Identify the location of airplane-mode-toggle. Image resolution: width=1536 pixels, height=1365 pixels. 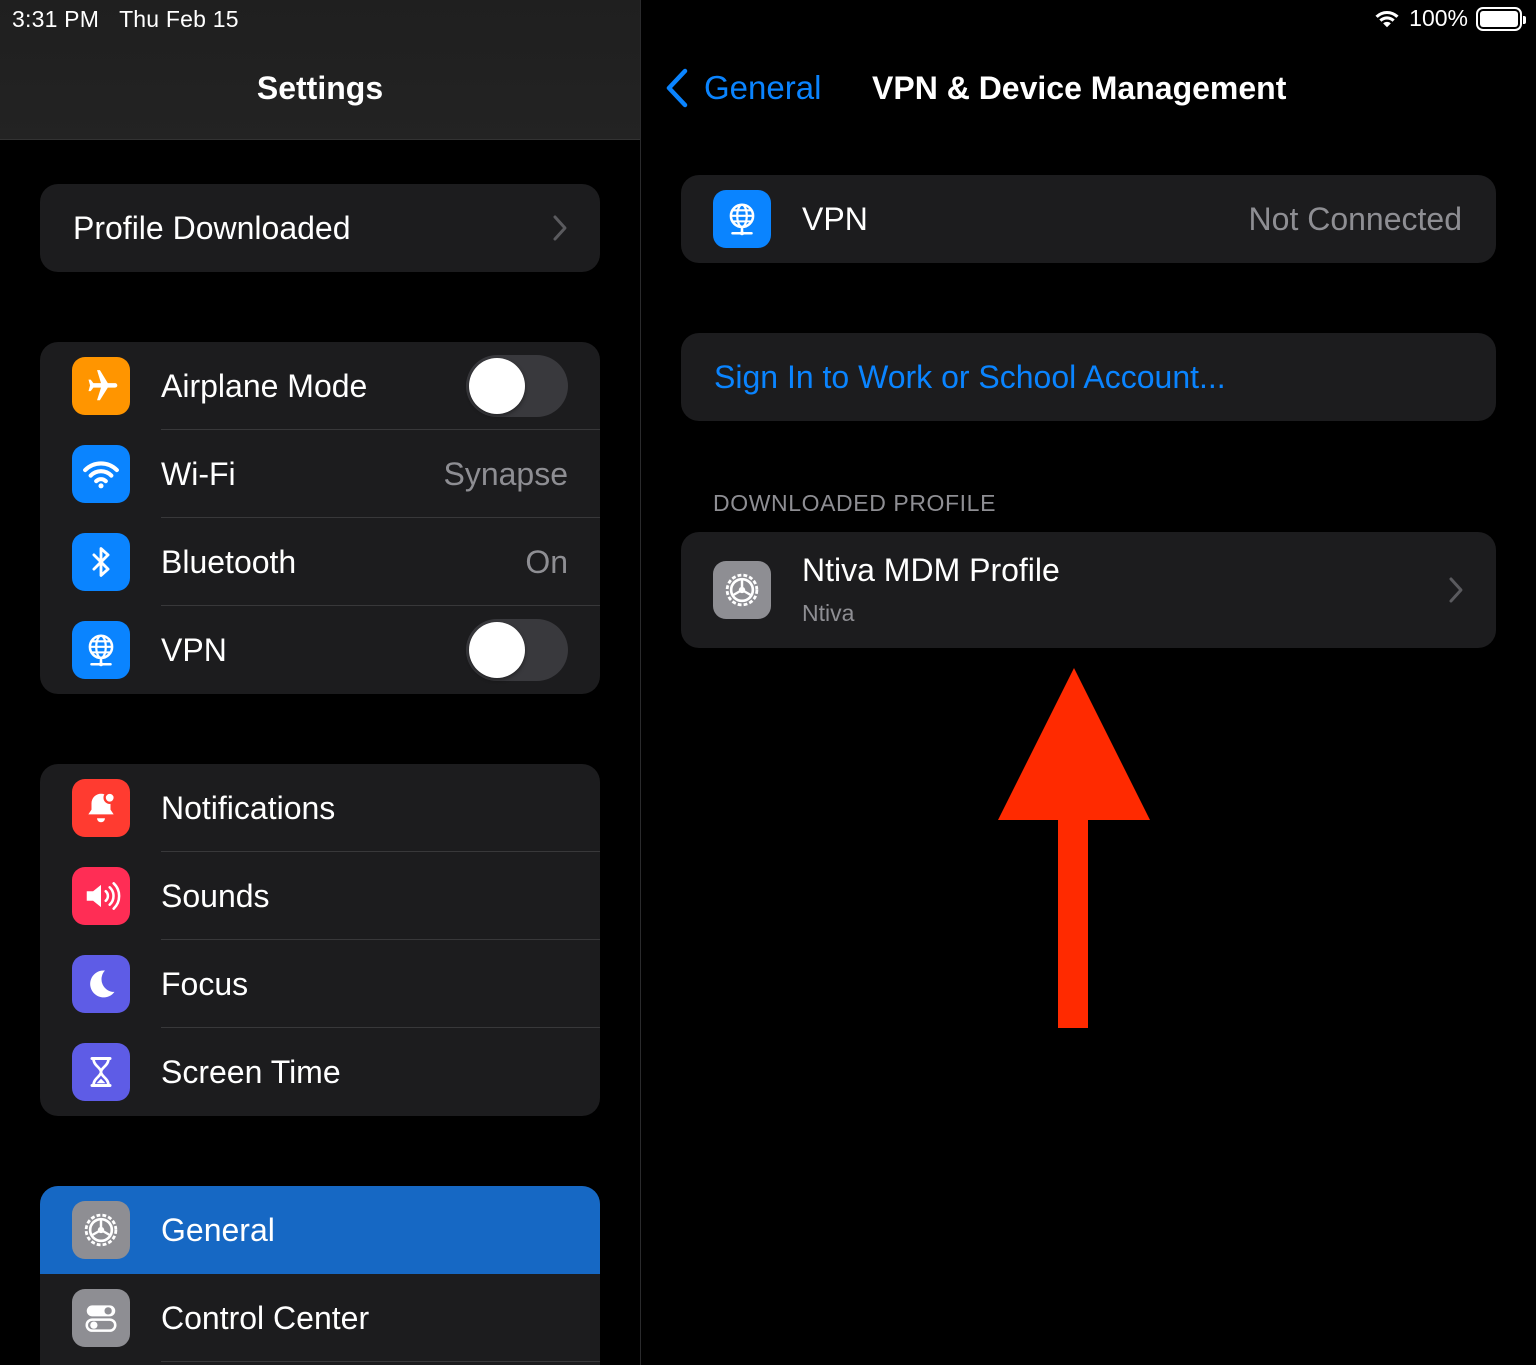
(517, 386).